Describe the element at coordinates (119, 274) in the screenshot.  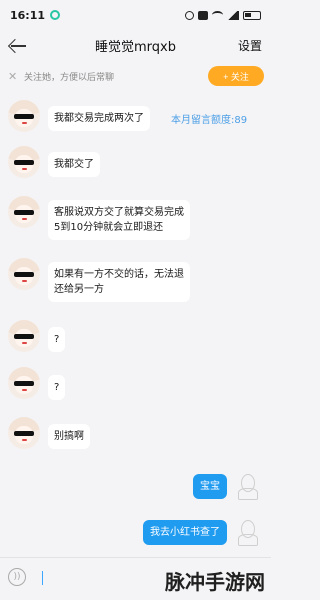
I see `message-text-line: 如果有一方不交的话，无法退` at that location.